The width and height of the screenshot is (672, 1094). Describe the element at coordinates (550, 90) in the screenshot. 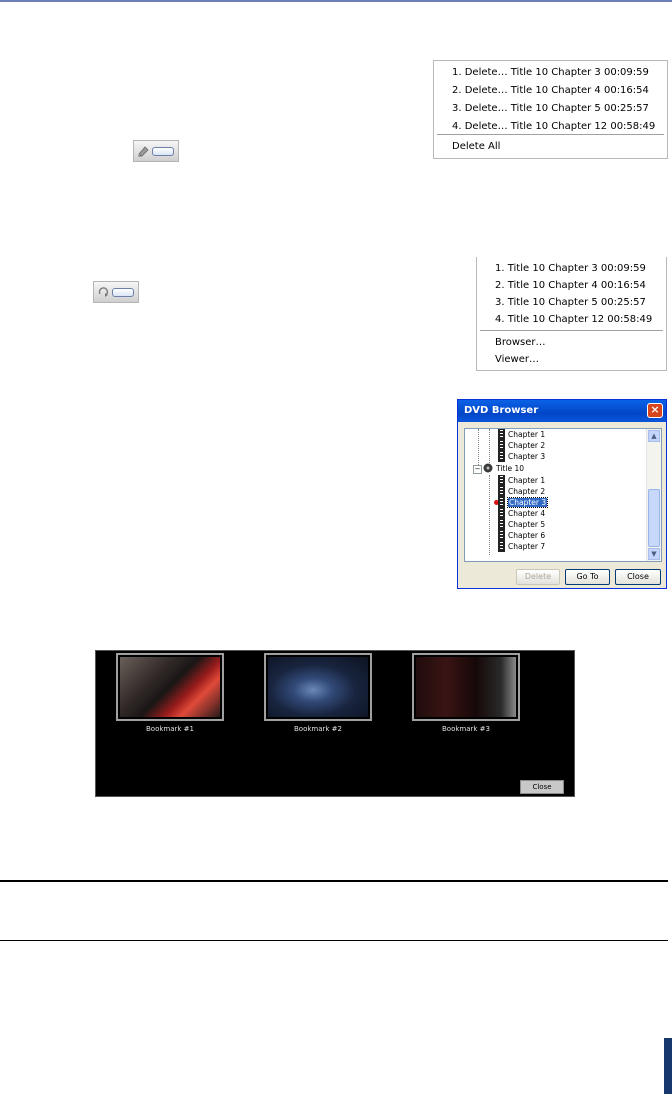

I see `menu-item-delete-2: 2. Delete… Title 10 Chapter 4 00:16:54` at that location.